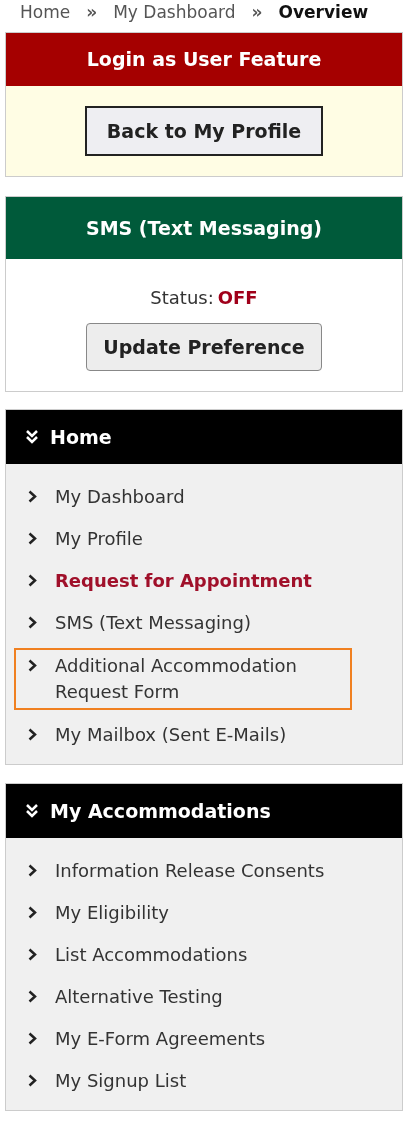  Describe the element at coordinates (237, 298) in the screenshot. I see `status-value: OFF` at that location.